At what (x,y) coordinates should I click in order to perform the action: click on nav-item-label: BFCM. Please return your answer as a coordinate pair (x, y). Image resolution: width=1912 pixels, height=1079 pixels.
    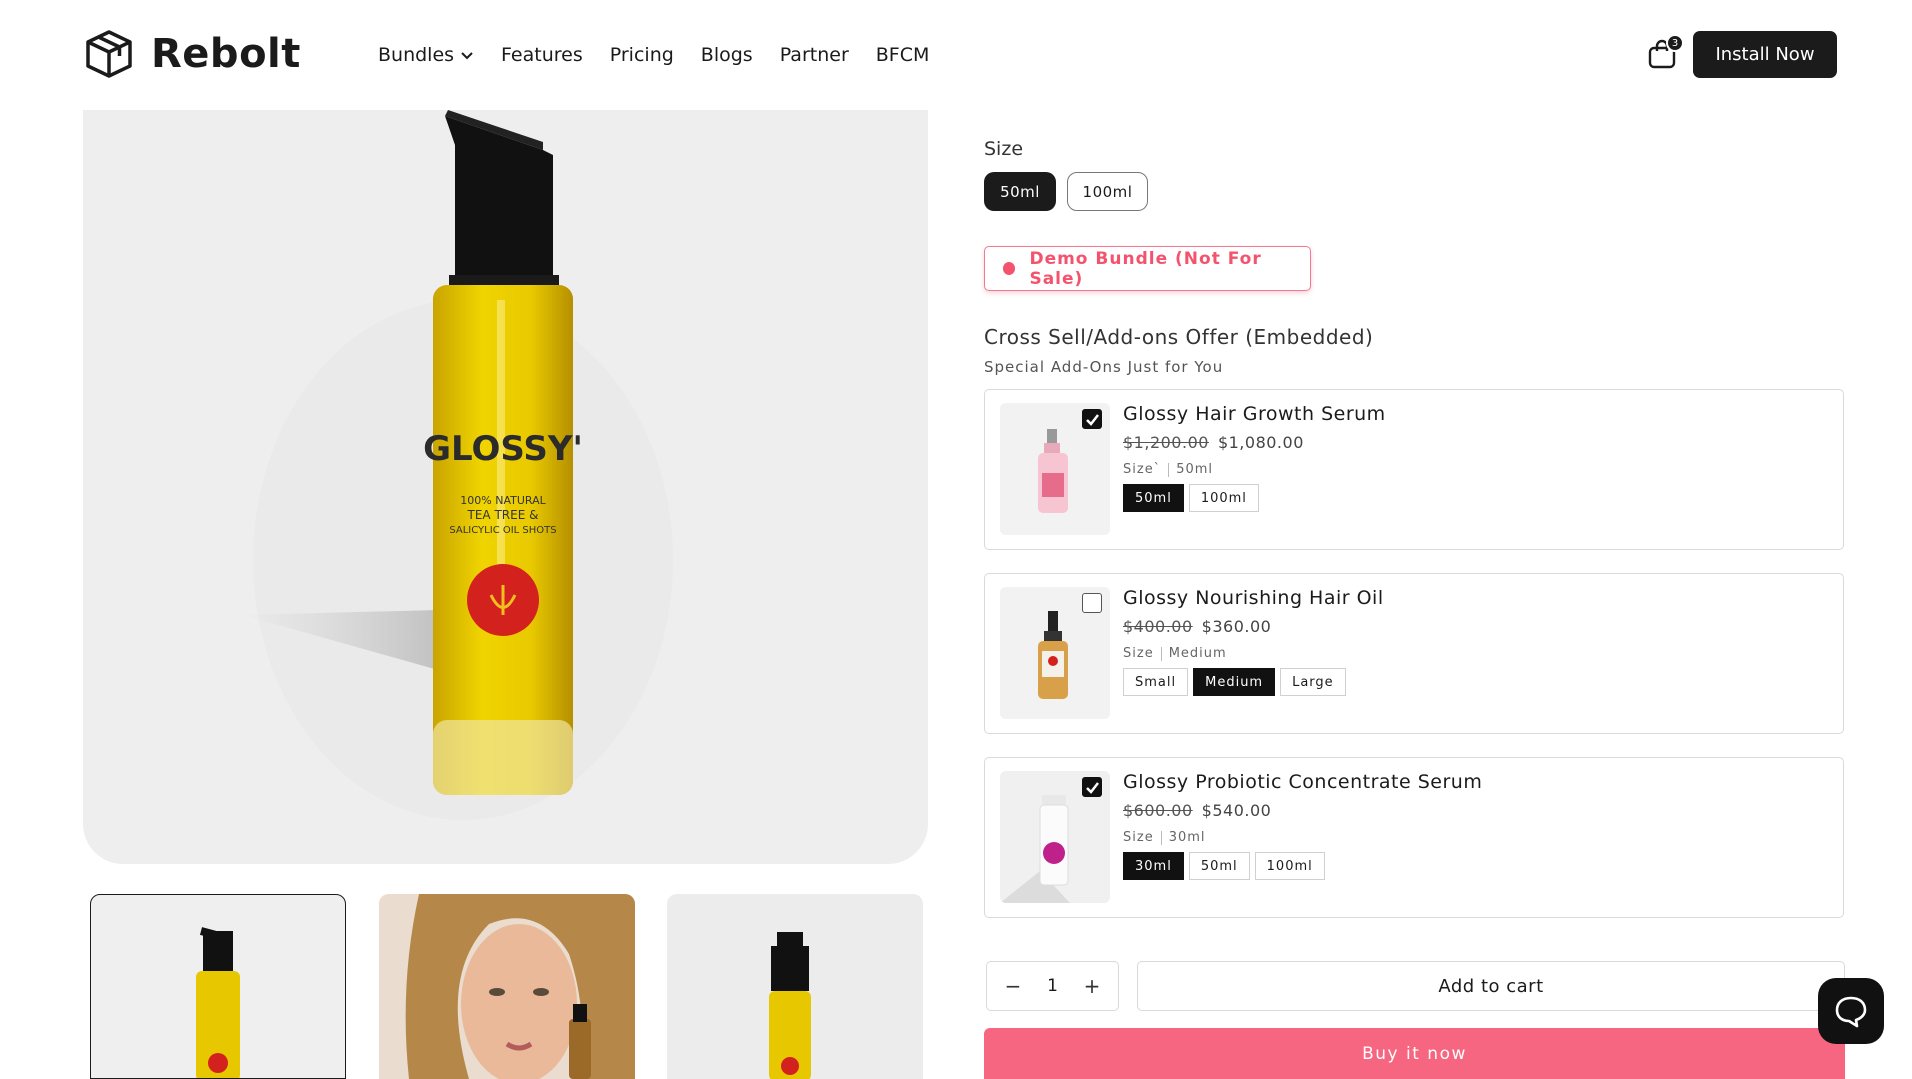
    Looking at the image, I should click on (902, 55).